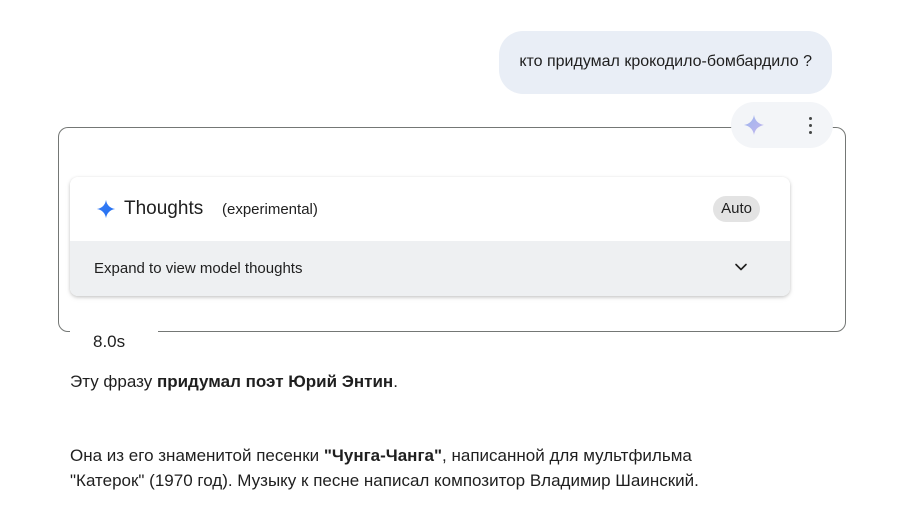  Describe the element at coordinates (383, 455) in the screenshot. I see `answer-bold-text: "Чунга-Чанга"` at that location.